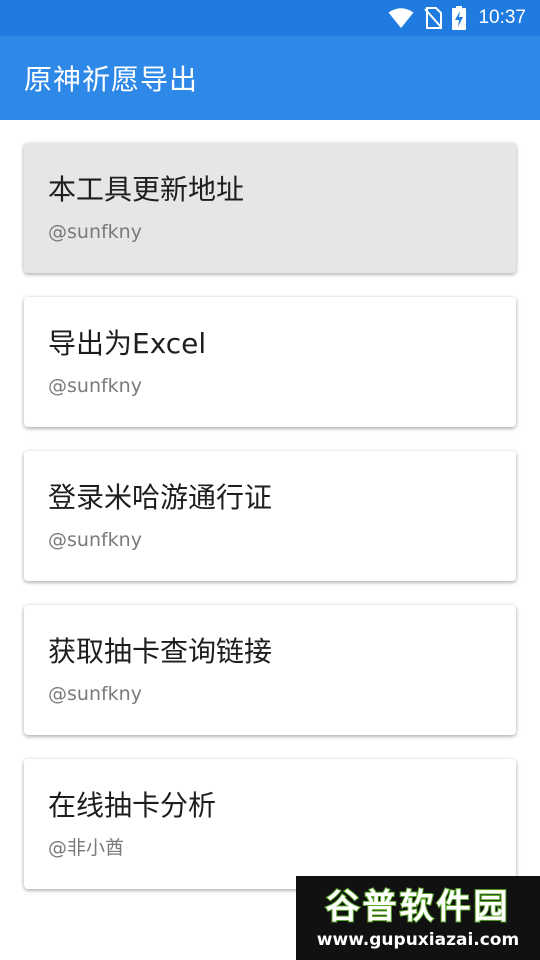 The width and height of the screenshot is (540, 960). I want to click on watermark-name: 谷普软件园, so click(418, 907).